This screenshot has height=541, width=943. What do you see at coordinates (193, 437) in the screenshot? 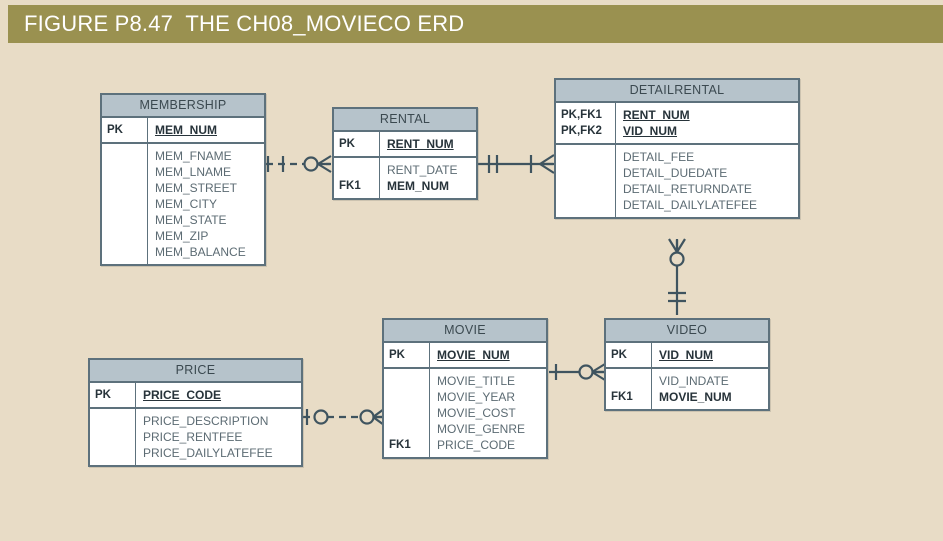
I see `attribute: PRICE_RENTFEE` at bounding box center [193, 437].